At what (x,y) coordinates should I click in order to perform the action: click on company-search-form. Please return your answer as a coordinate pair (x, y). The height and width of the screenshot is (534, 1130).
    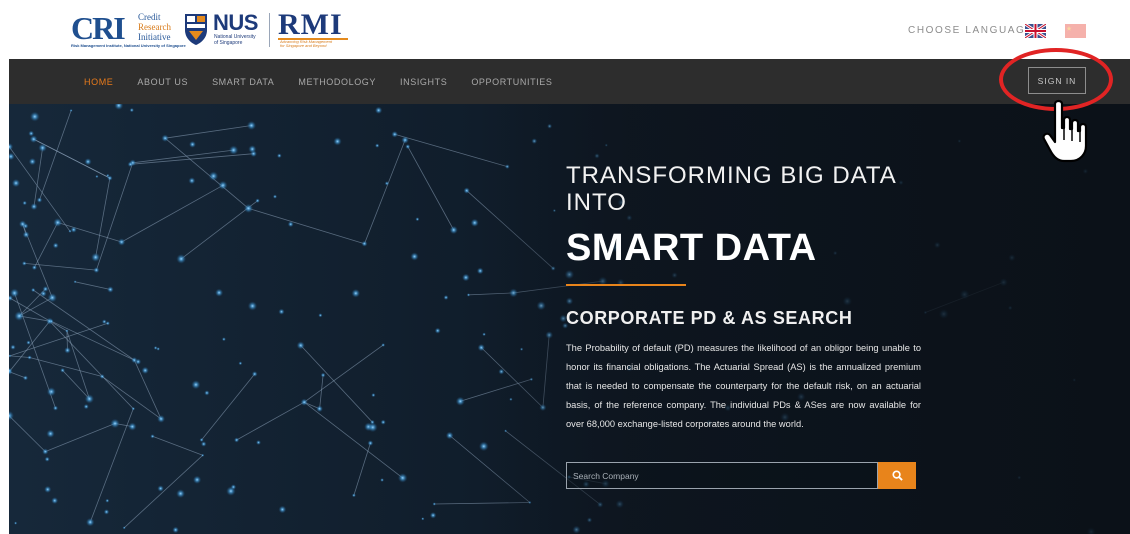
    Looking at the image, I should click on (741, 475).